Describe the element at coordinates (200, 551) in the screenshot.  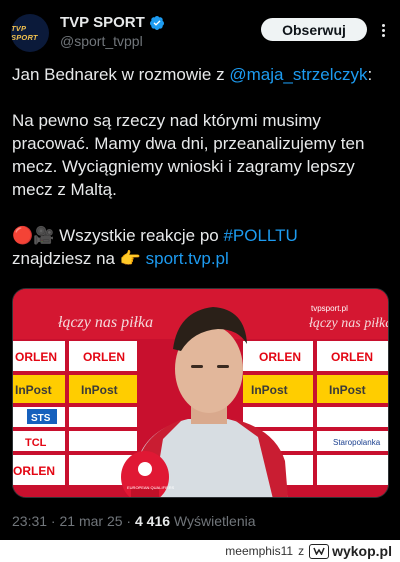
I see `watermark-bar: meemphis11 z wykop.pl` at that location.